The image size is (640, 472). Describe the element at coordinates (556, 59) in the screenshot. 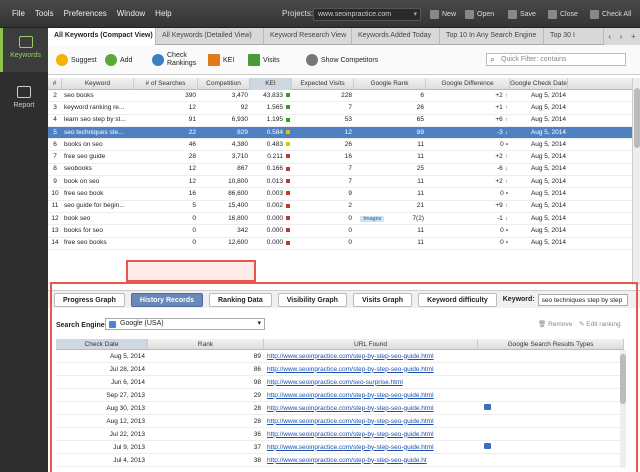

I see `quick-filter-input: Quick Filter: contains` at that location.